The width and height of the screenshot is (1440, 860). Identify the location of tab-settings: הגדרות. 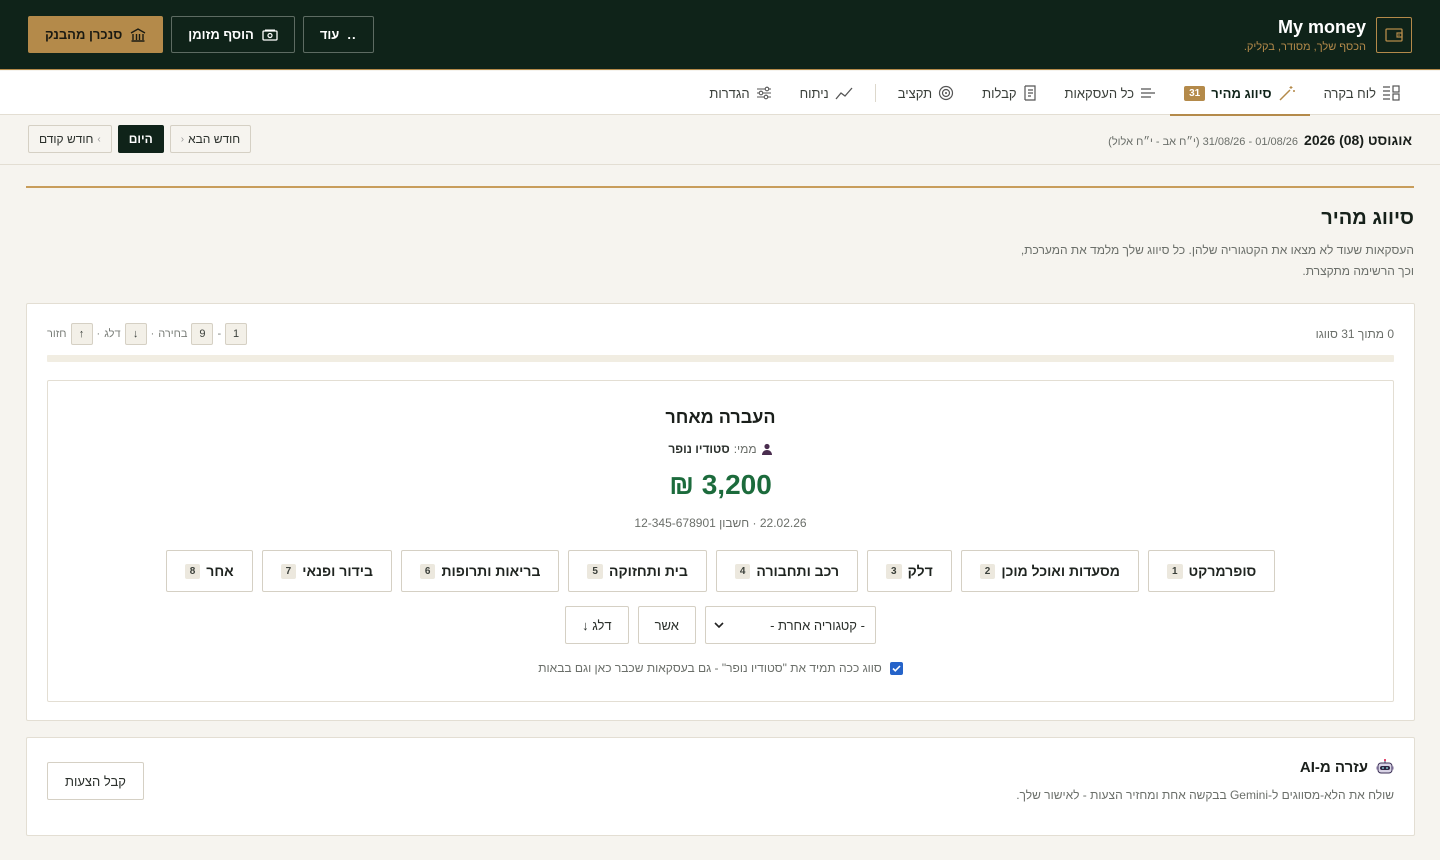
(740, 93).